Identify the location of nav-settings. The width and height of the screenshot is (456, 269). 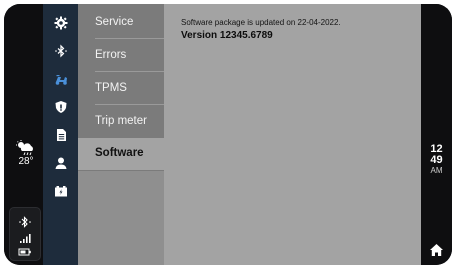
(60, 23).